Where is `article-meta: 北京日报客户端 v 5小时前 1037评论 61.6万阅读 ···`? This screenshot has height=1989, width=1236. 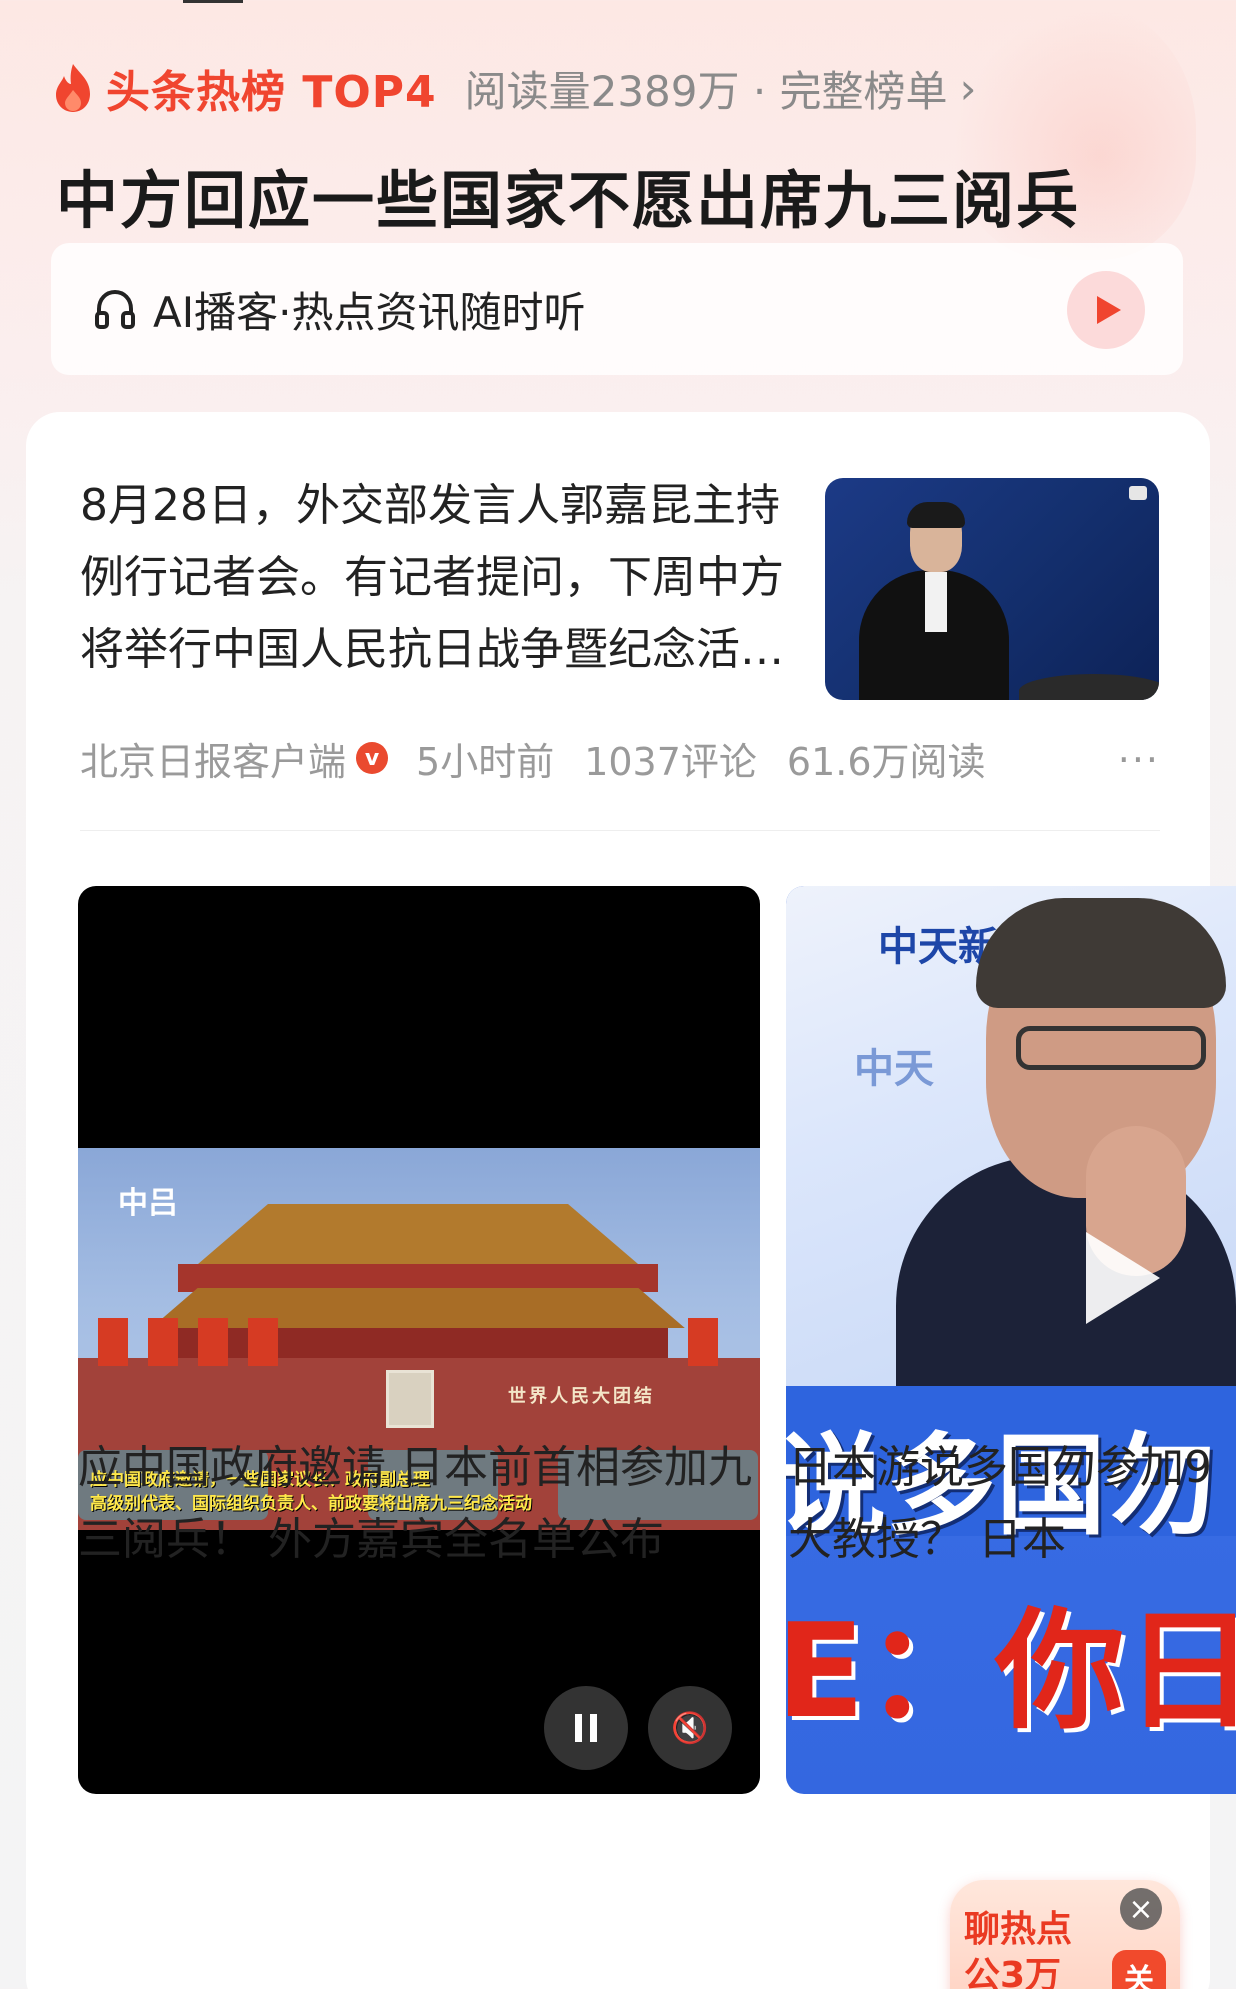
article-meta: 北京日报客户端 v 5小时前 1037评论 61.6万阅读 ··· is located at coordinates (620, 758).